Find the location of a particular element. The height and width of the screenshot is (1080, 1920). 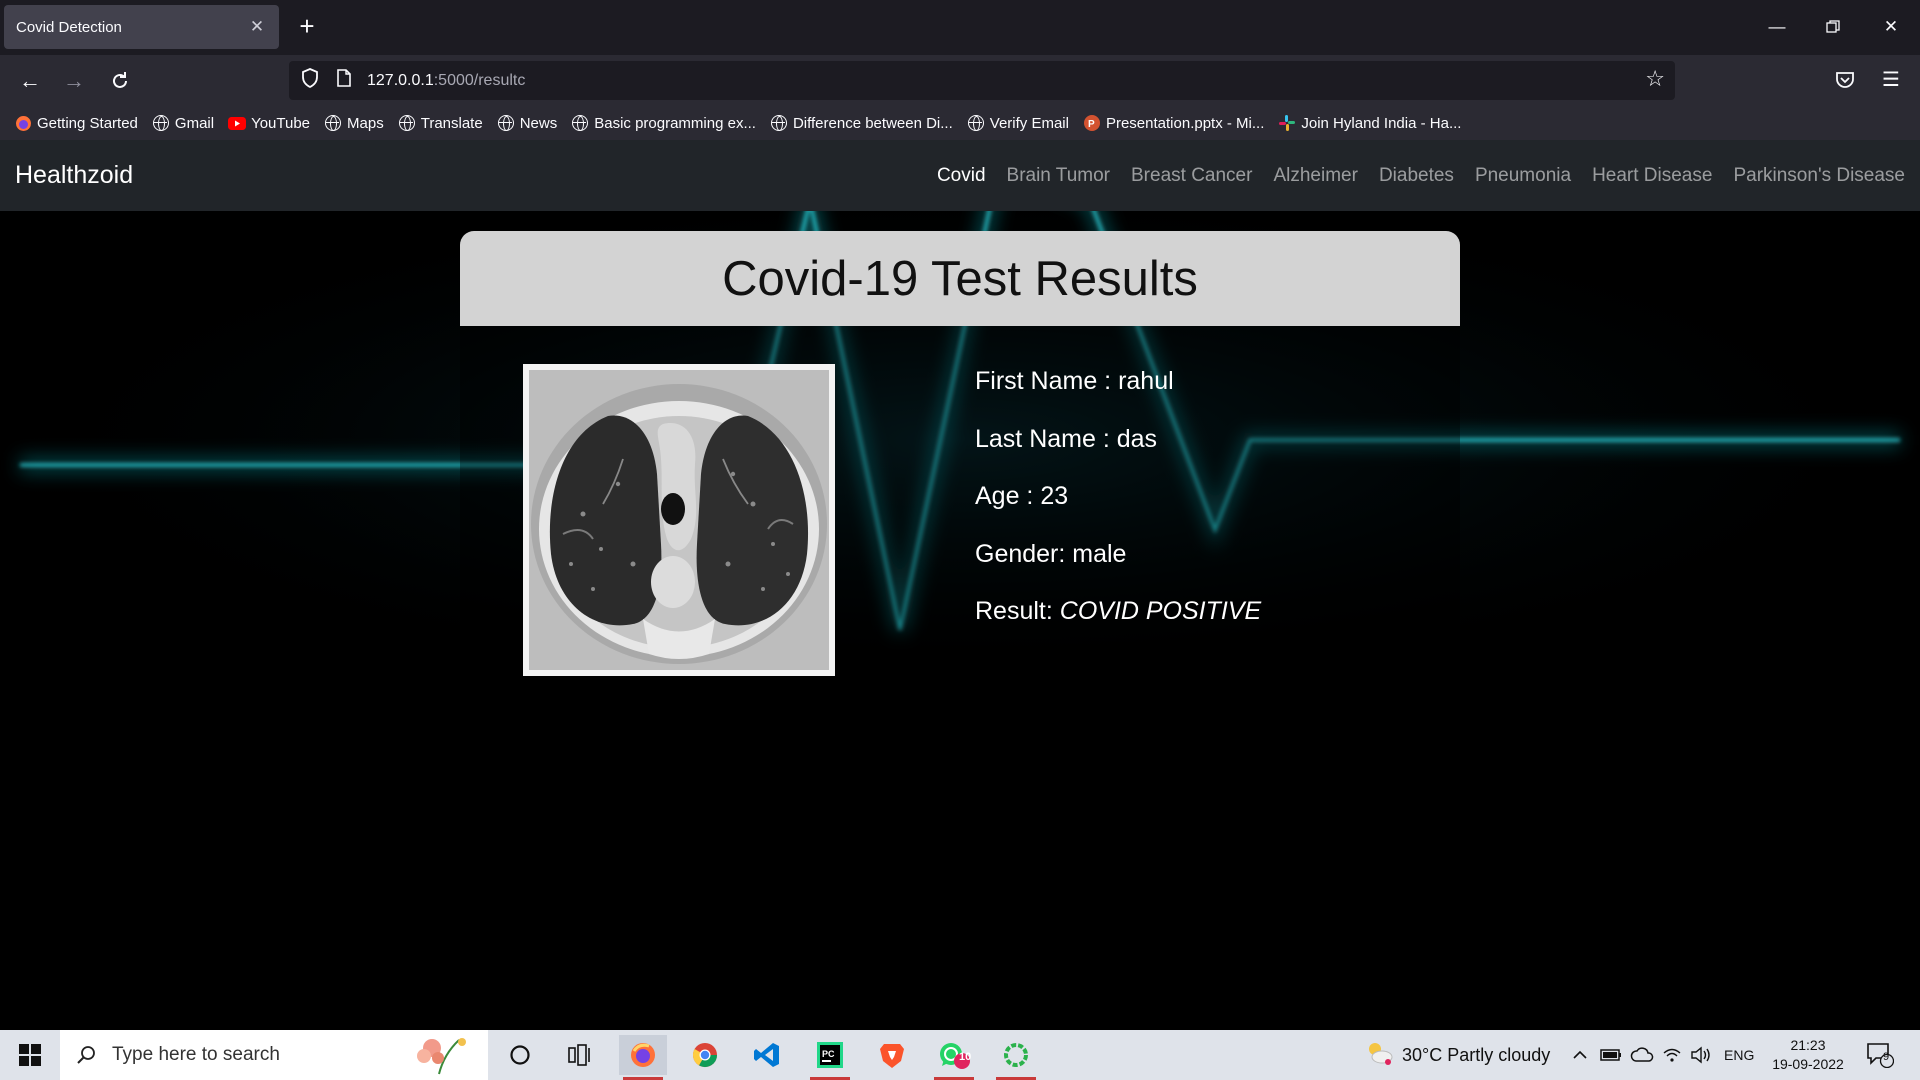

bookmark-label: Maps is located at coordinates (365, 123).